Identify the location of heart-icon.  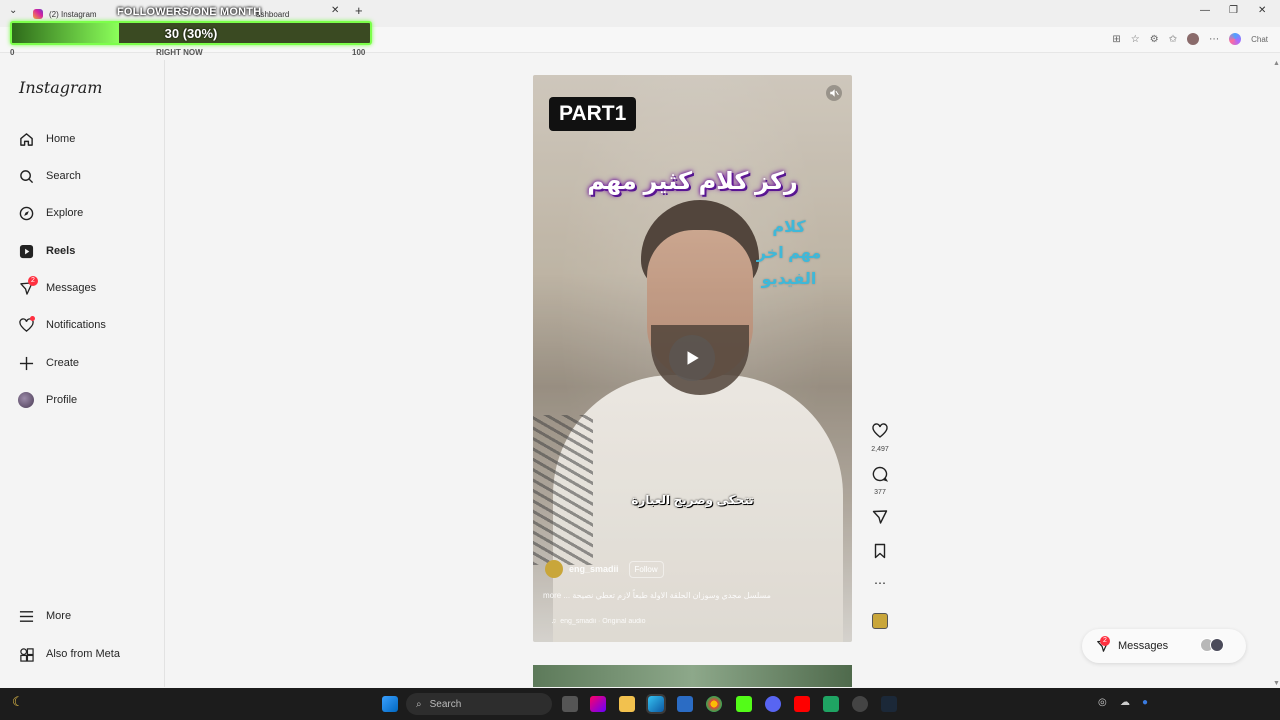
(26, 324).